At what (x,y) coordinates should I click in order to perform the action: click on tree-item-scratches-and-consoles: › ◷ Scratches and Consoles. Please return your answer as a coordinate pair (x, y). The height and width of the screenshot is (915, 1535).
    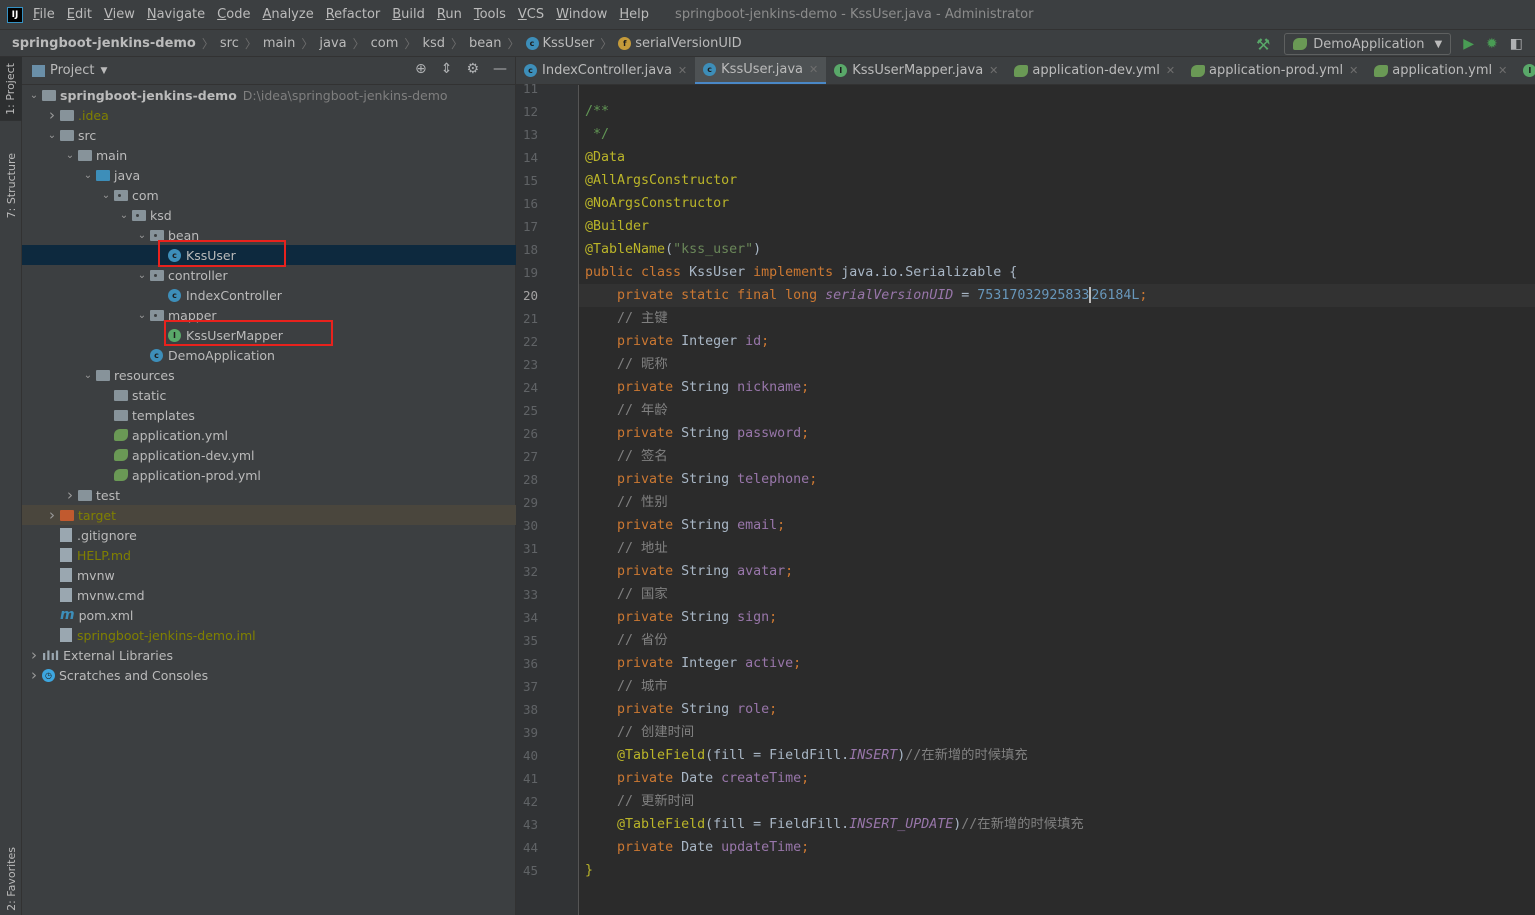
    Looking at the image, I should click on (269, 675).